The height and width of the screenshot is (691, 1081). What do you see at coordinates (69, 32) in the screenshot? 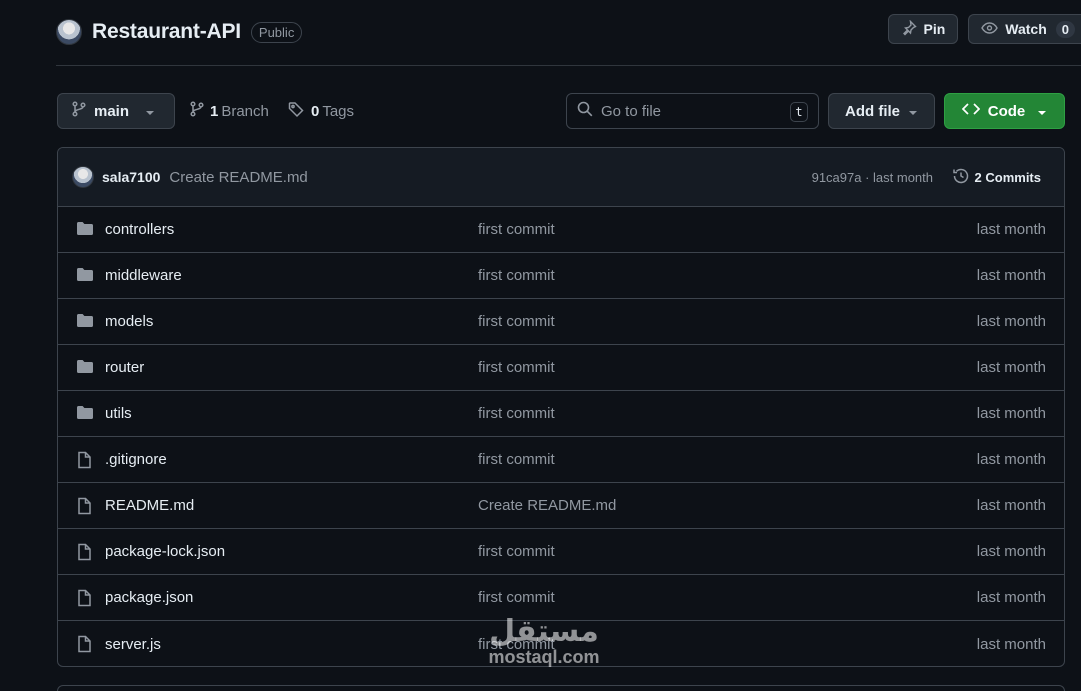
I see `owner-avatar` at bounding box center [69, 32].